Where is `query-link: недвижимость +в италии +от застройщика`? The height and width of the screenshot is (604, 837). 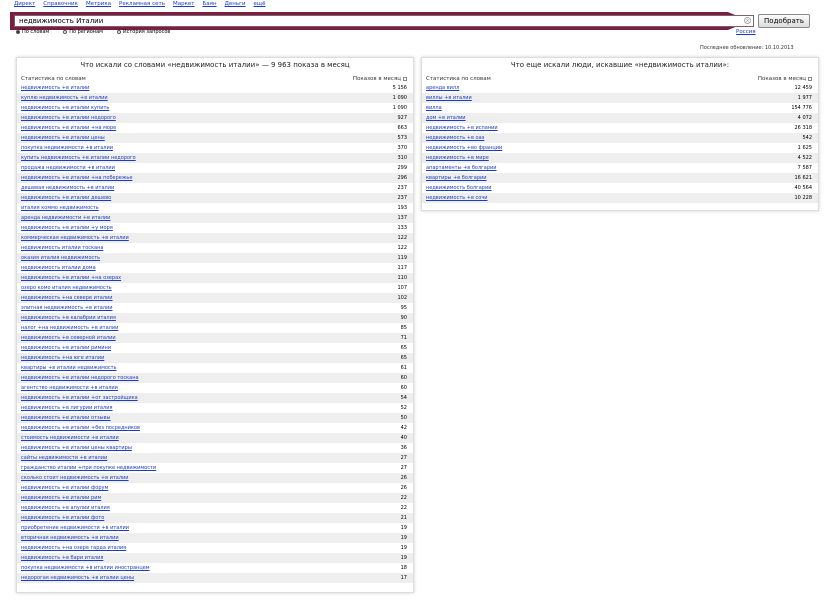 query-link: недвижимость +в италии +от застройщика is located at coordinates (79, 398).